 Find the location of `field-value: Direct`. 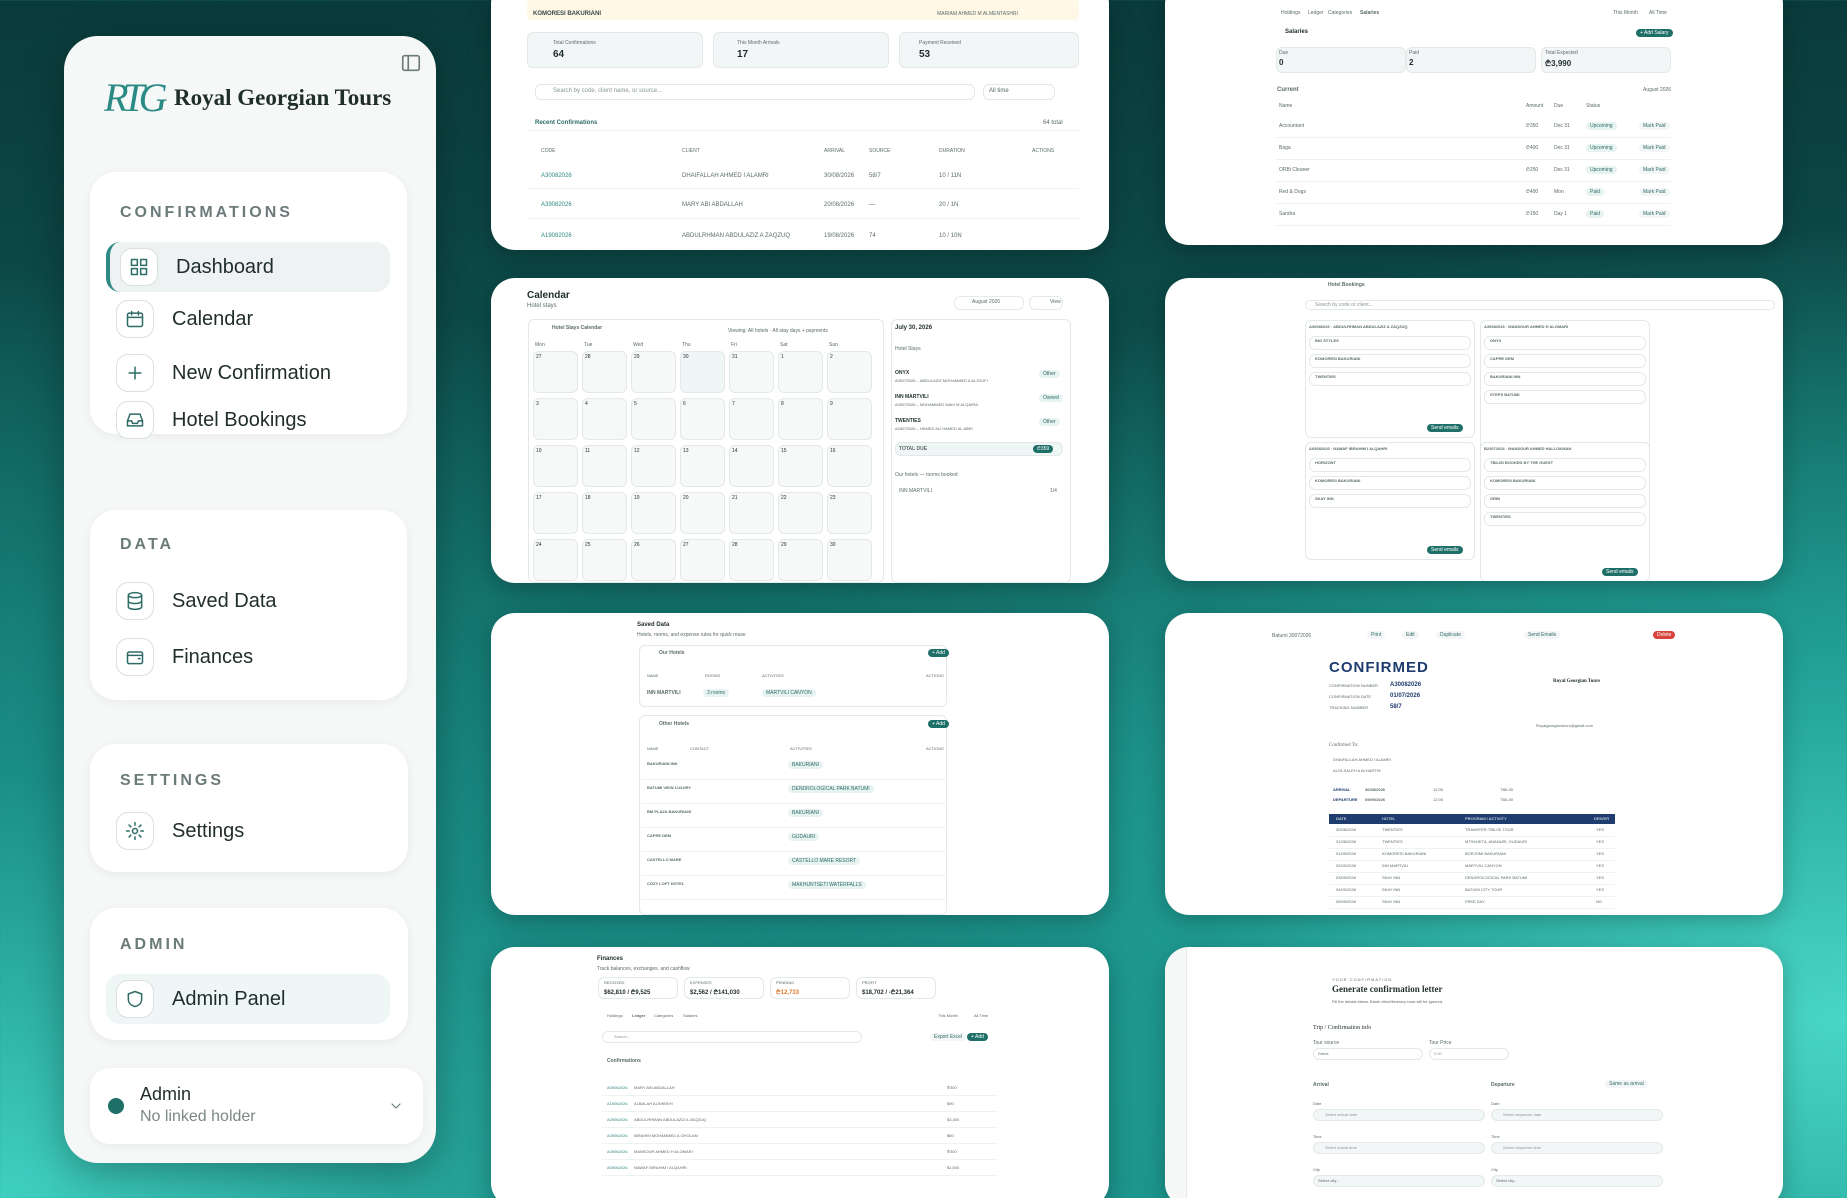

field-value: Direct is located at coordinates (1323, 1053).